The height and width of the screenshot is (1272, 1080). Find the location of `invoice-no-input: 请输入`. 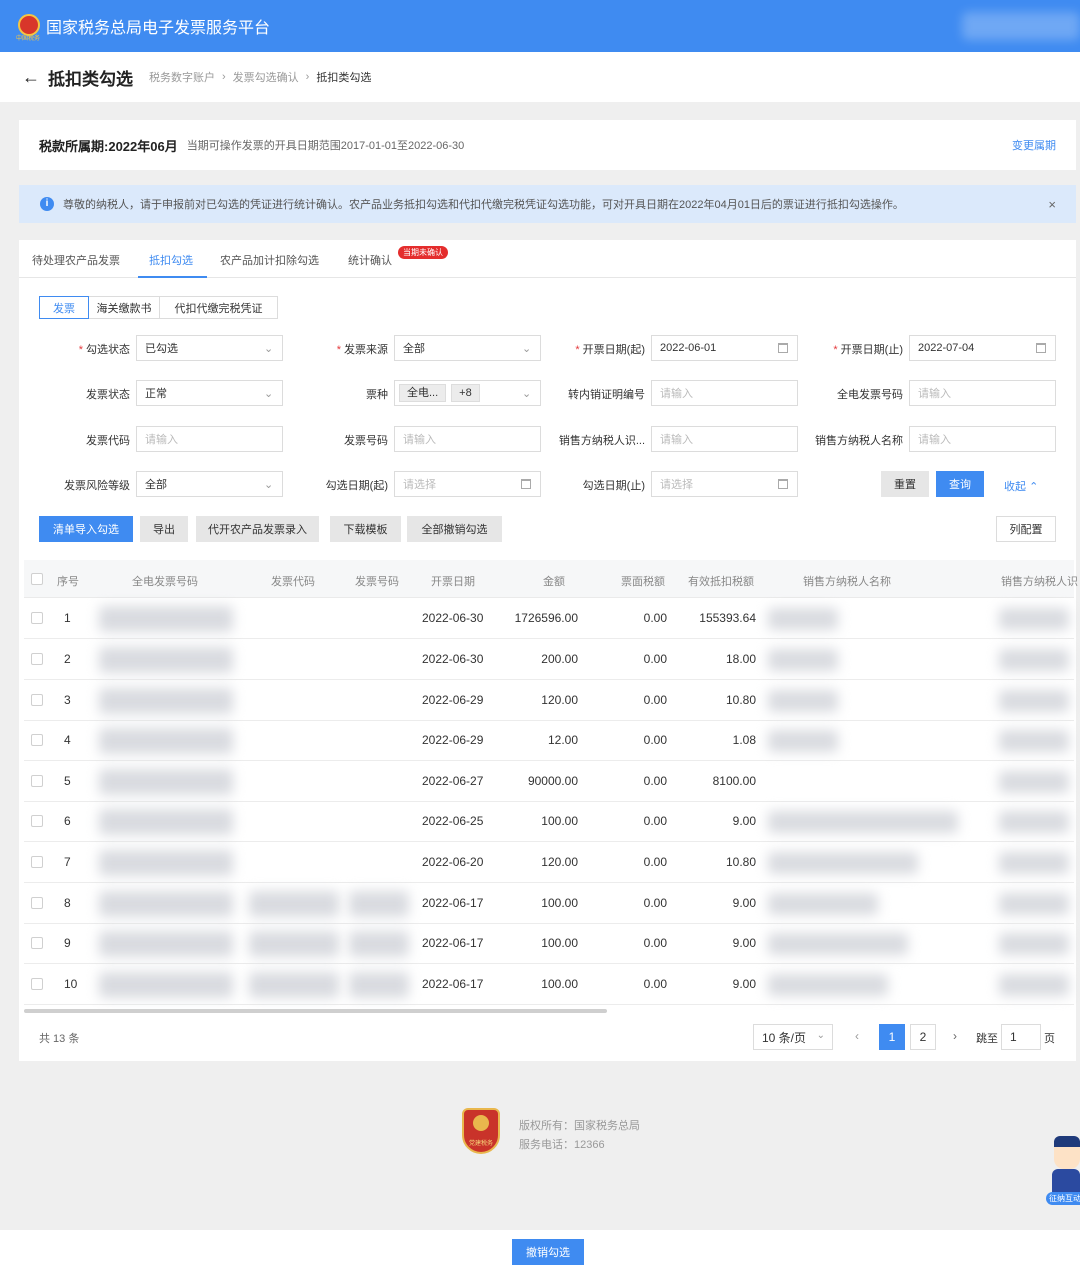

invoice-no-input: 请输入 is located at coordinates (467, 439).